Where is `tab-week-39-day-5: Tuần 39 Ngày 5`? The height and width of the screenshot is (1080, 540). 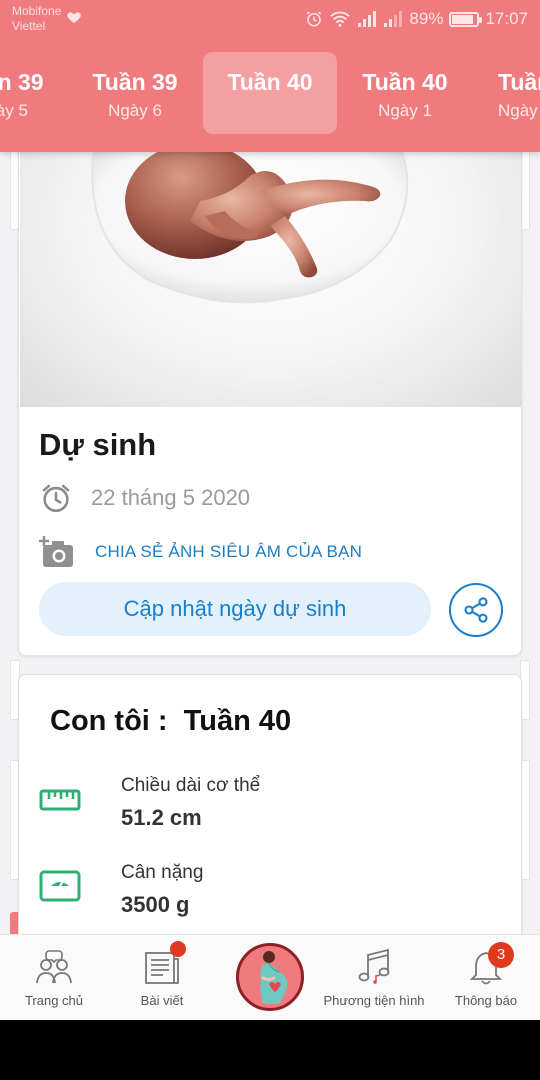 tab-week-39-day-5: Tuần 39 Ngày 5 is located at coordinates (34, 93).